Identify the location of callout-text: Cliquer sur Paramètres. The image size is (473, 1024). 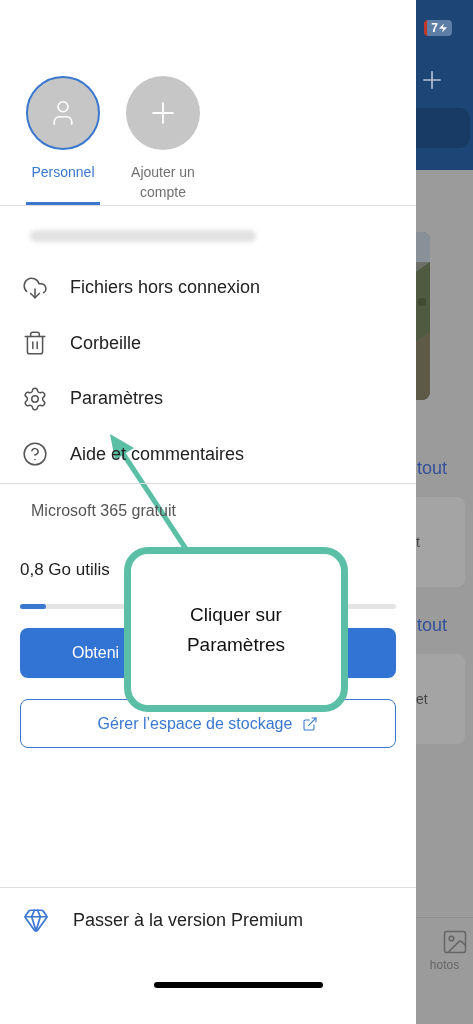
(236, 629).